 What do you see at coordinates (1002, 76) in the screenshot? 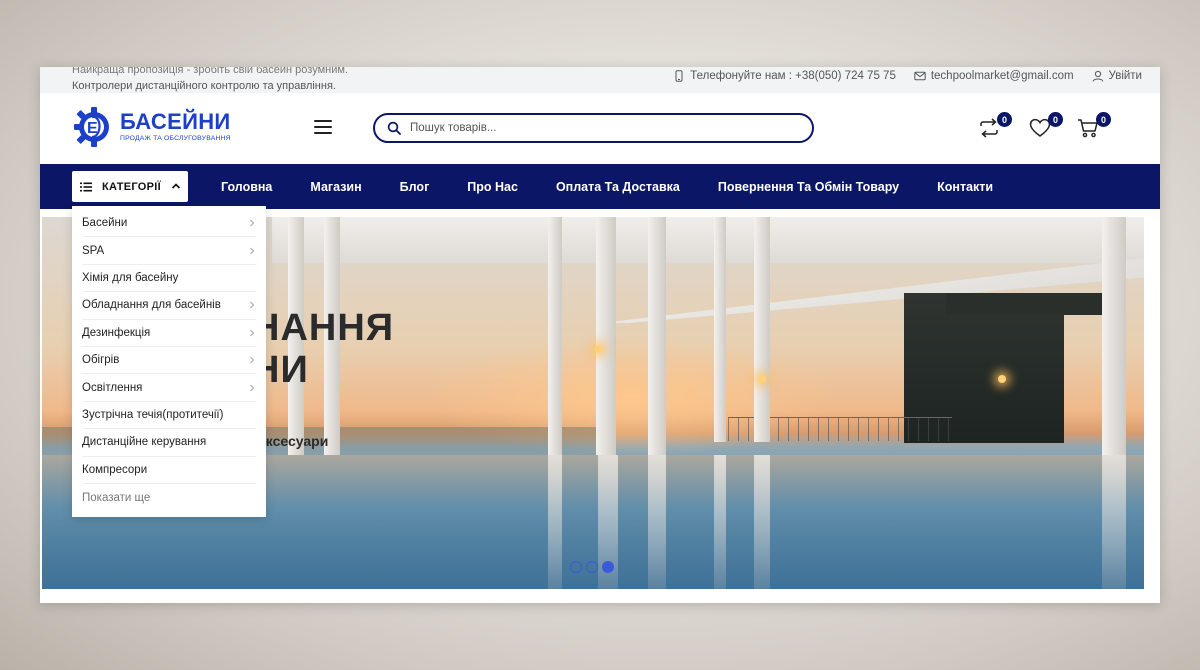
I see `email-text: techpoolmarket@gmail.com` at bounding box center [1002, 76].